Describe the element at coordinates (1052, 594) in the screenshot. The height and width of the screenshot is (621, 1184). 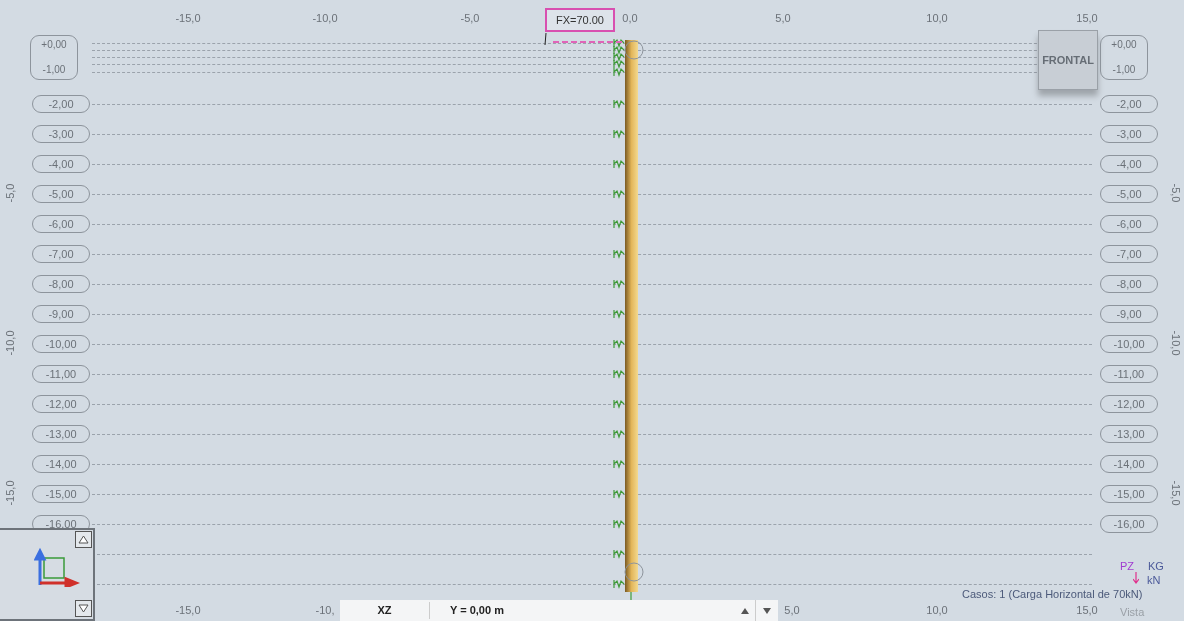
I see `load-case-text: Casos: 1 (Carga Horizontal de 70kN)` at that location.